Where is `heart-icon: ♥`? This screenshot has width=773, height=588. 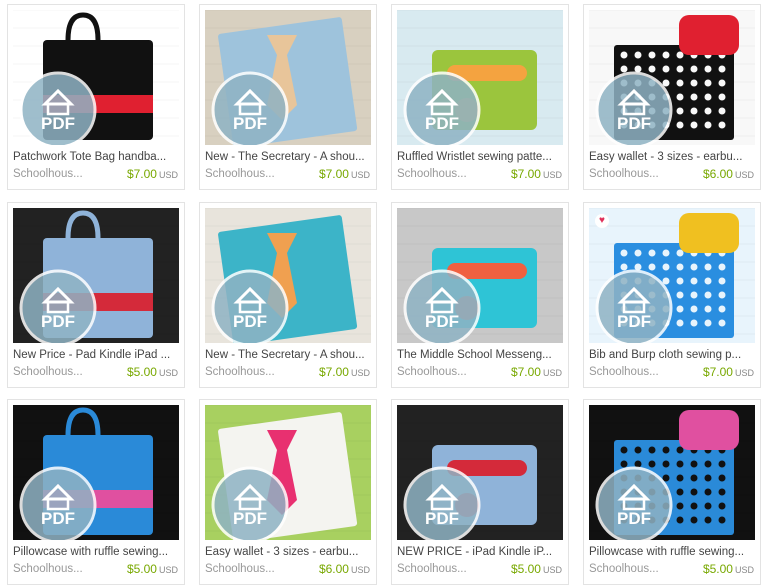 heart-icon: ♥ is located at coordinates (602, 221).